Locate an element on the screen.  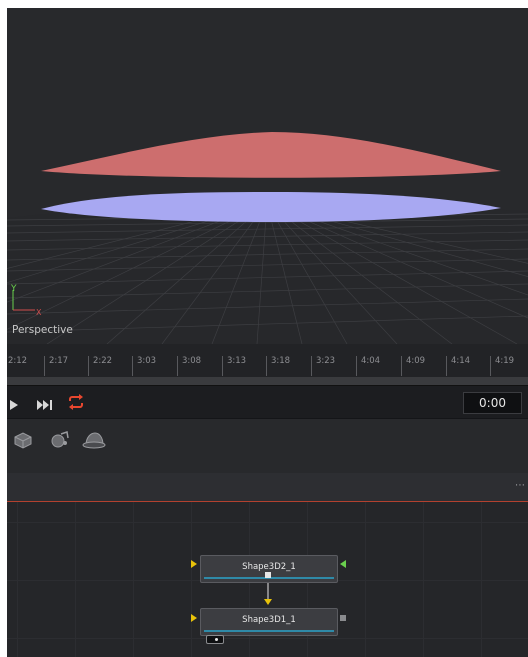
axis-y-label: Y is located at coordinates (14, 289).